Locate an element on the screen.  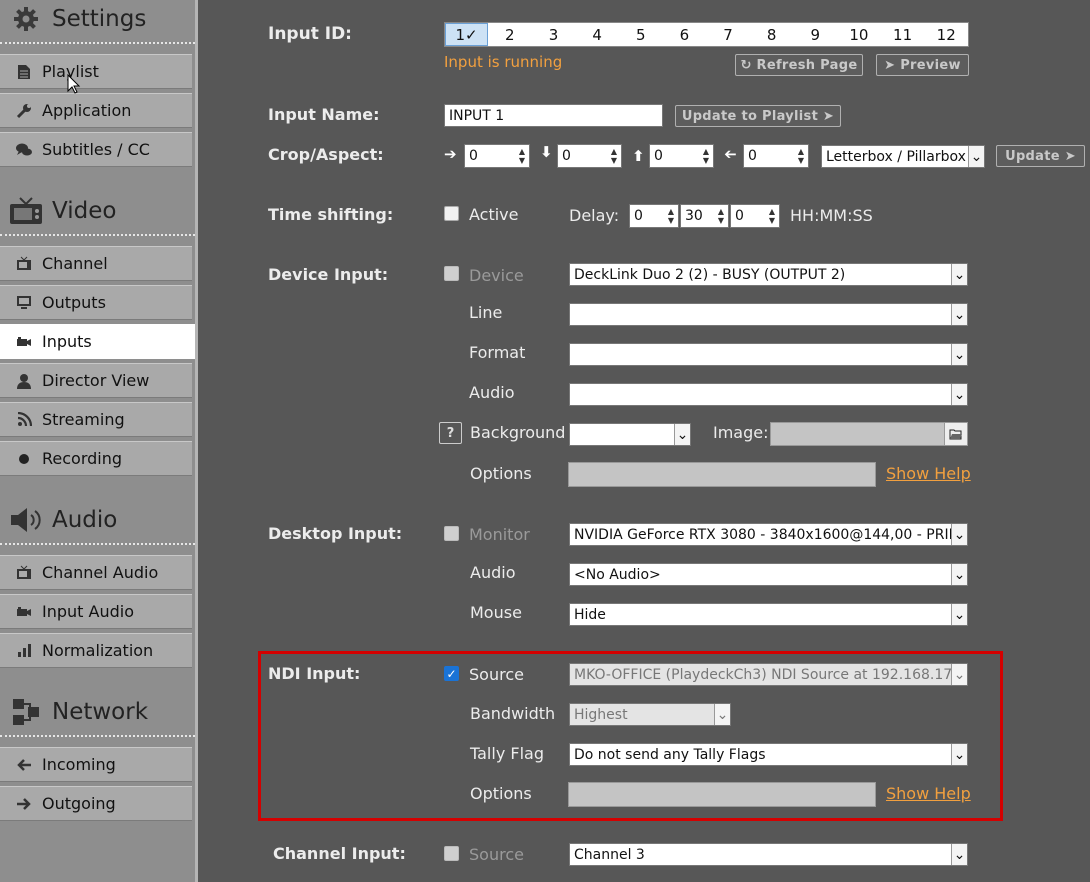
aspect-select: Letterbox / Pillarbox ⌄ is located at coordinates (903, 156).